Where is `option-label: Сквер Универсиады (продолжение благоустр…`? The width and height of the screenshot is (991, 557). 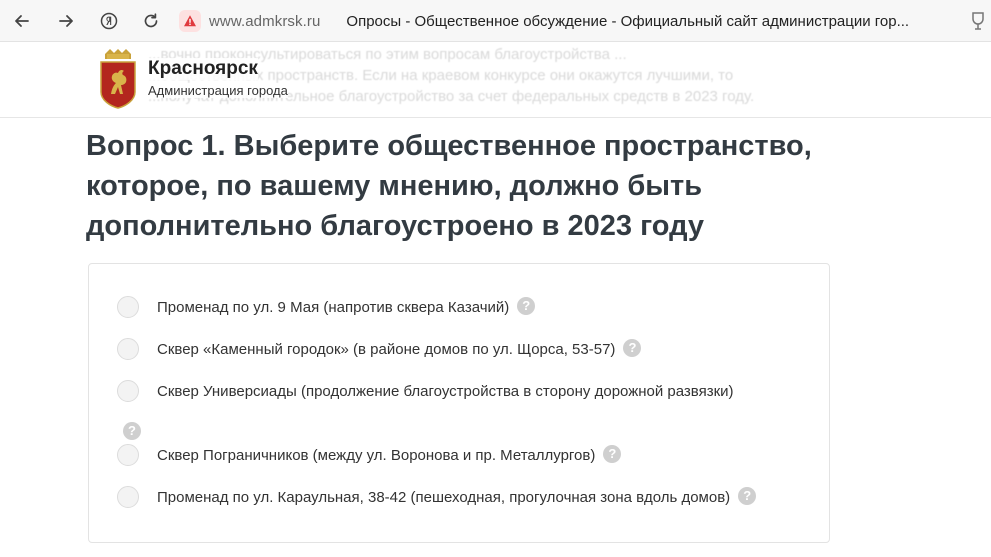 option-label: Сквер Универсиады (продолжение благоустр… is located at coordinates (445, 391).